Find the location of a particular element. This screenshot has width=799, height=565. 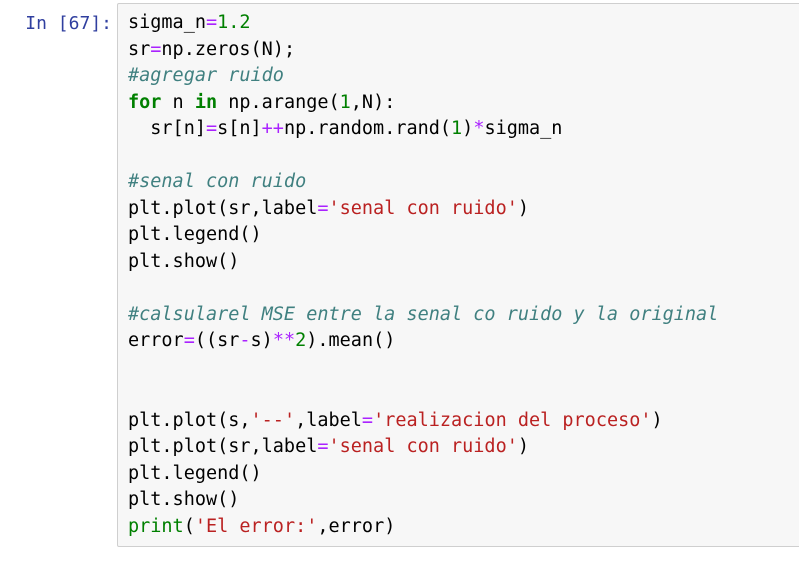

code-line: sr=np.zeros(N); is located at coordinates (423, 50).